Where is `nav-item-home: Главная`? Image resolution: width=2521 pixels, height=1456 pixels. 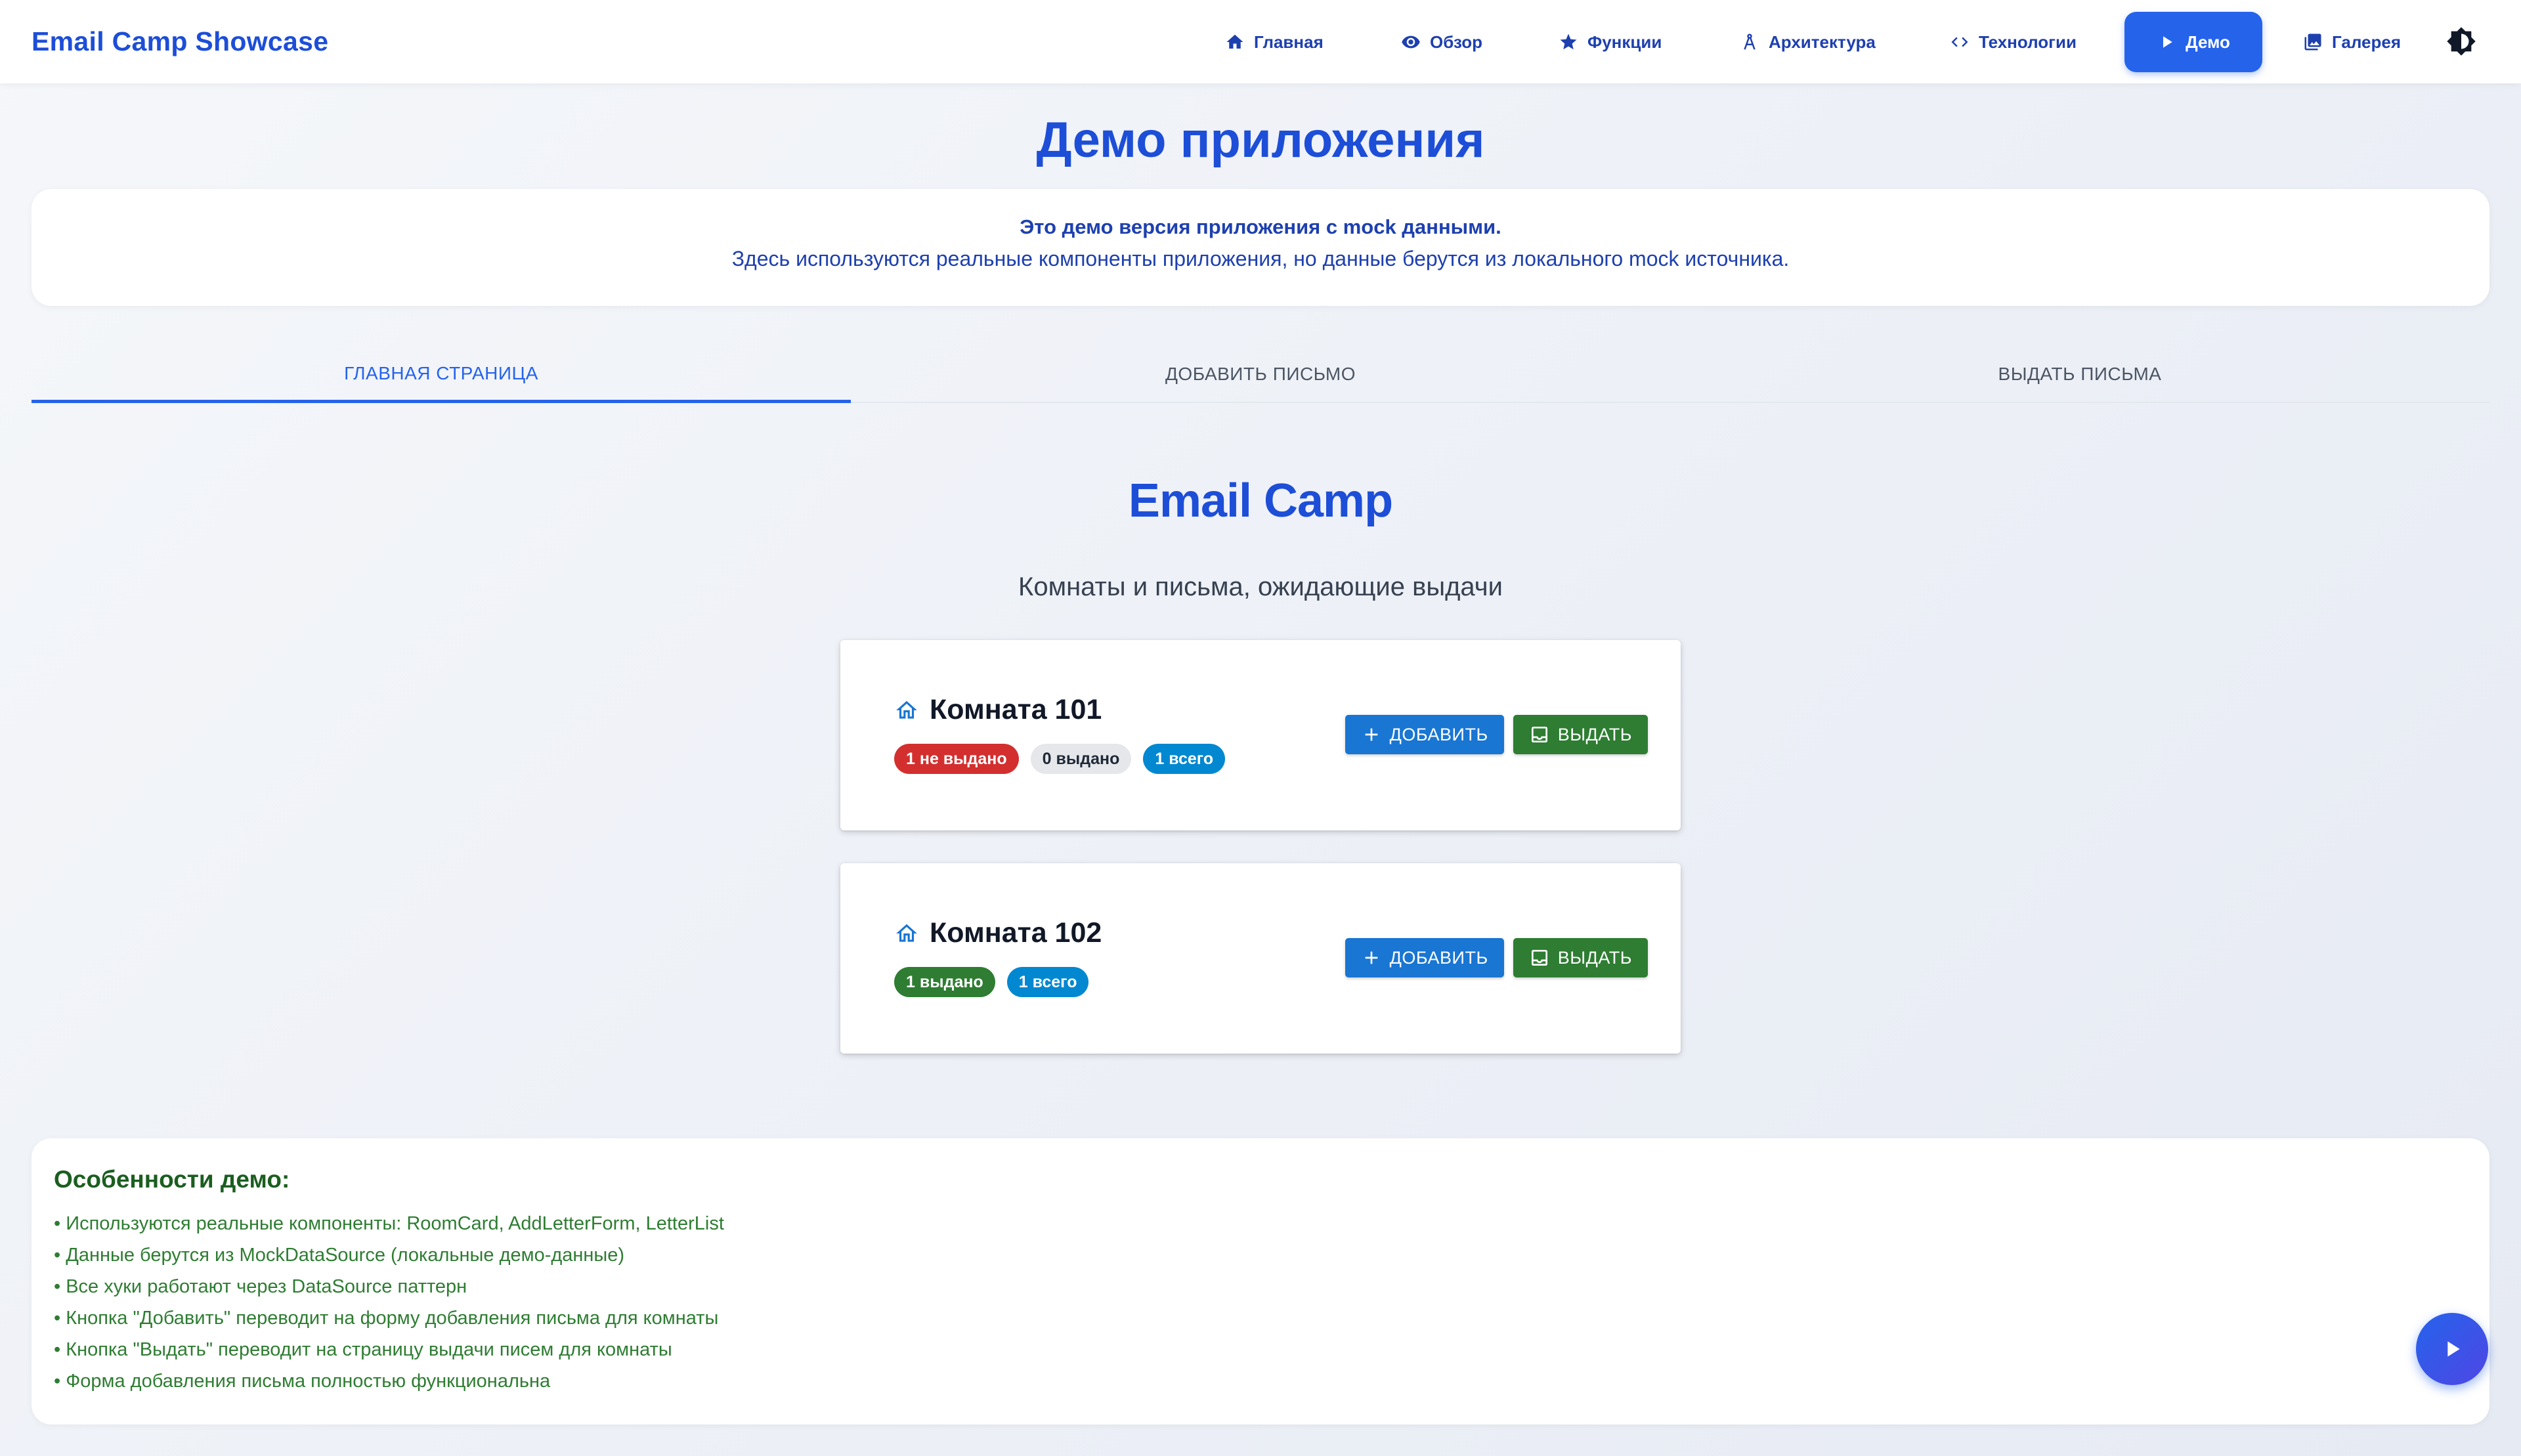
nav-item-home: Главная is located at coordinates (1274, 42).